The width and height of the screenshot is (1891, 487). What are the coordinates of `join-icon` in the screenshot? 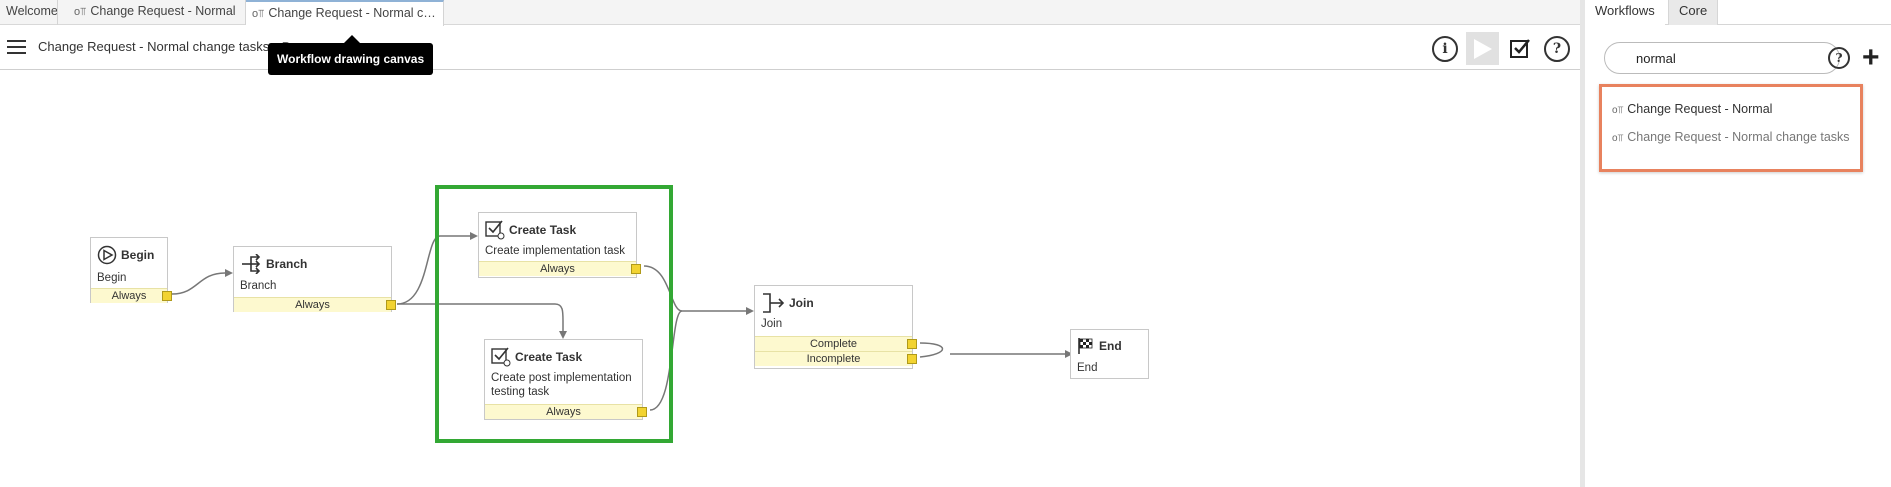 It's located at (774, 303).